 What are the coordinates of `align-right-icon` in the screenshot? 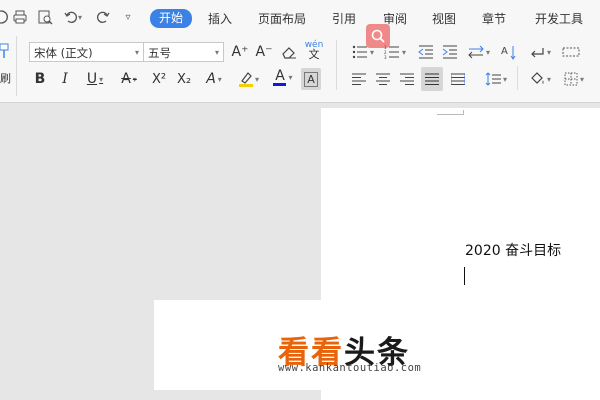 It's located at (407, 79).